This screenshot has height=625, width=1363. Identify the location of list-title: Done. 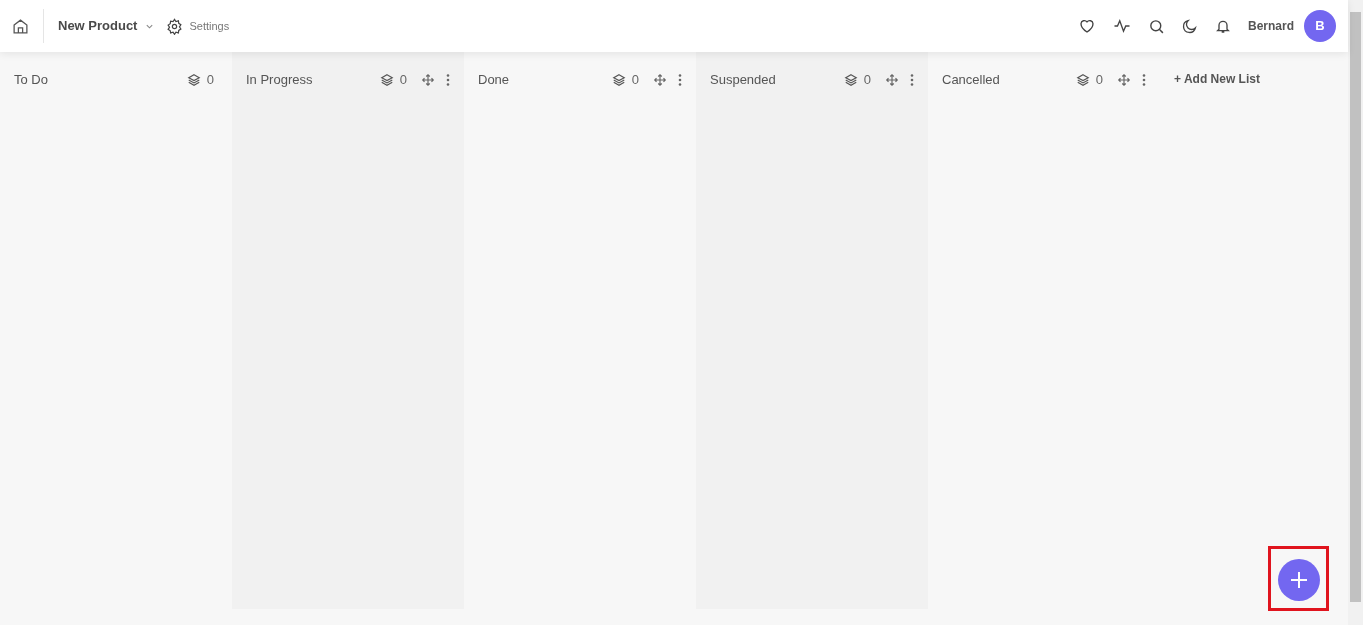
(494, 80).